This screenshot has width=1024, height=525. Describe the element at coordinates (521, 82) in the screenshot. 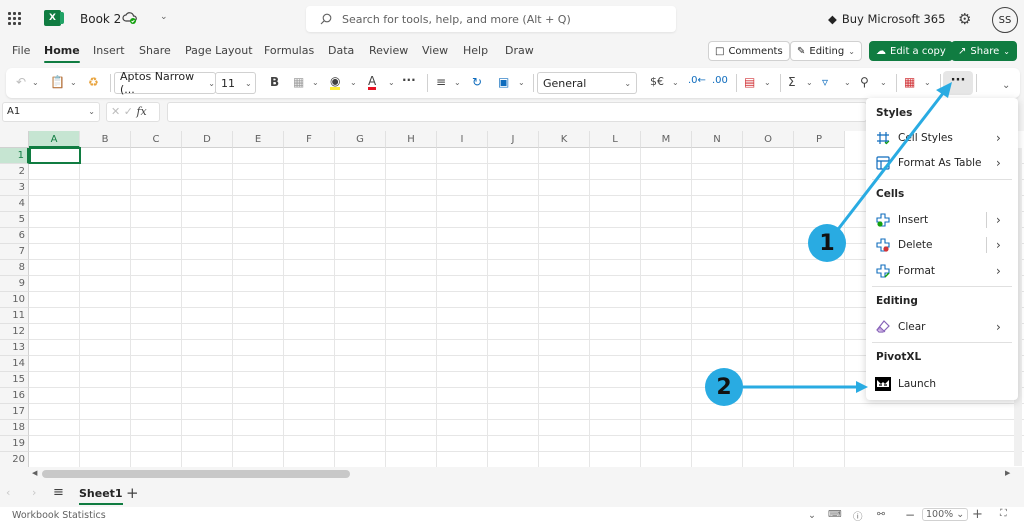

I see `merge-chevron-icon: ⌄` at that location.